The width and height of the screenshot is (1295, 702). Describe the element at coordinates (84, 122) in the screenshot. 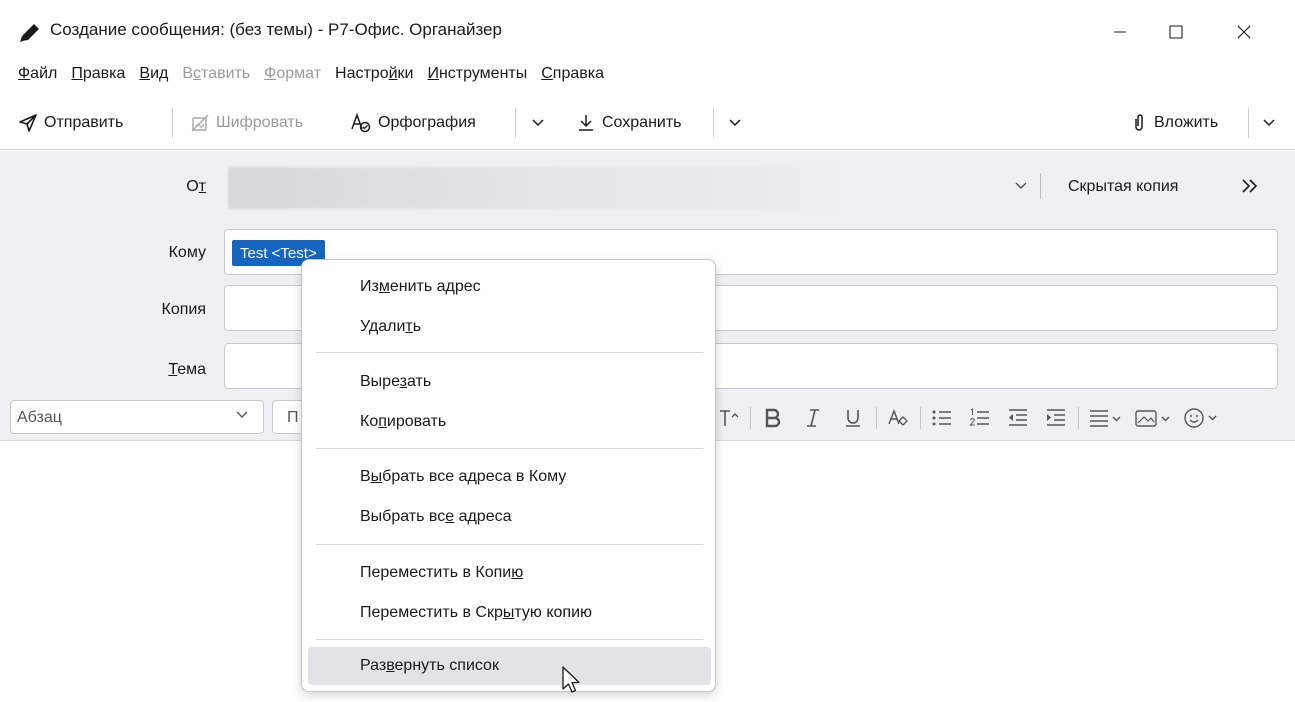

I see `send-label: Отправить` at that location.